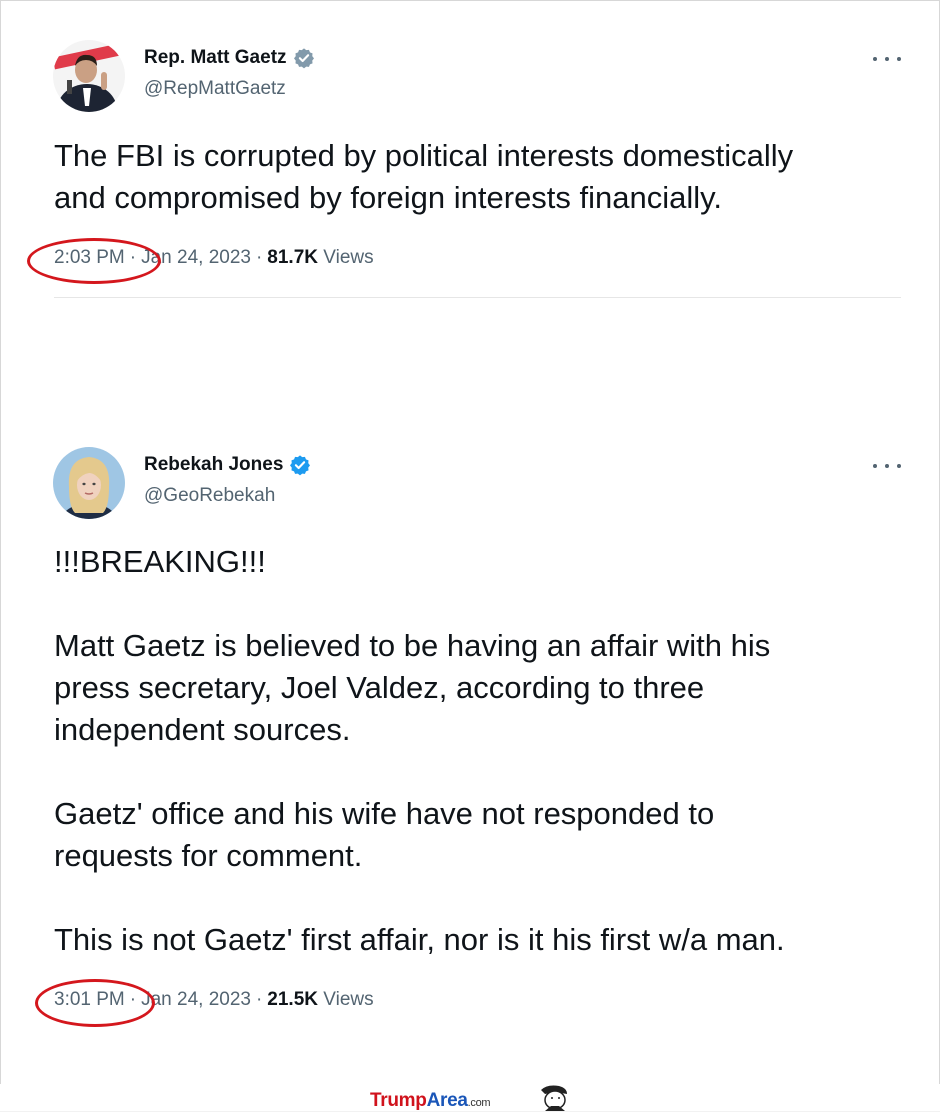 The width and height of the screenshot is (940, 1112). What do you see at coordinates (209, 496) in the screenshot?
I see `handle: @GeoRebekah` at bounding box center [209, 496].